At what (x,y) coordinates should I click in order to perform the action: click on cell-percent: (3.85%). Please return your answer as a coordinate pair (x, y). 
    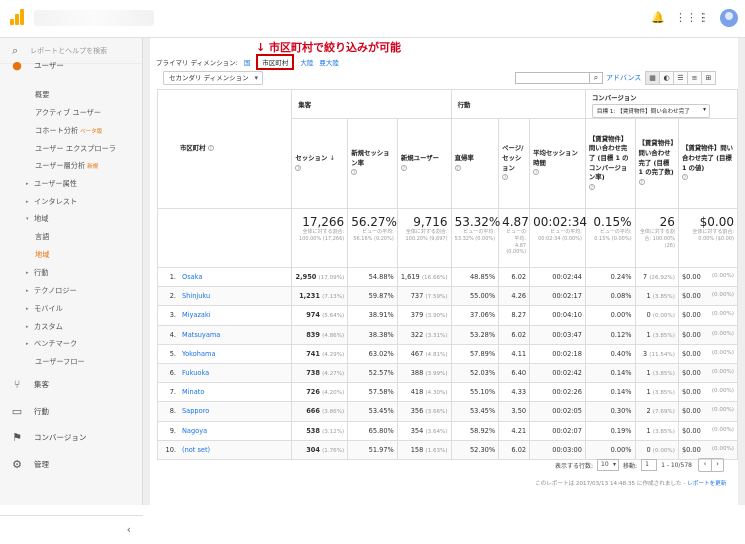
    Looking at the image, I should click on (663, 335).